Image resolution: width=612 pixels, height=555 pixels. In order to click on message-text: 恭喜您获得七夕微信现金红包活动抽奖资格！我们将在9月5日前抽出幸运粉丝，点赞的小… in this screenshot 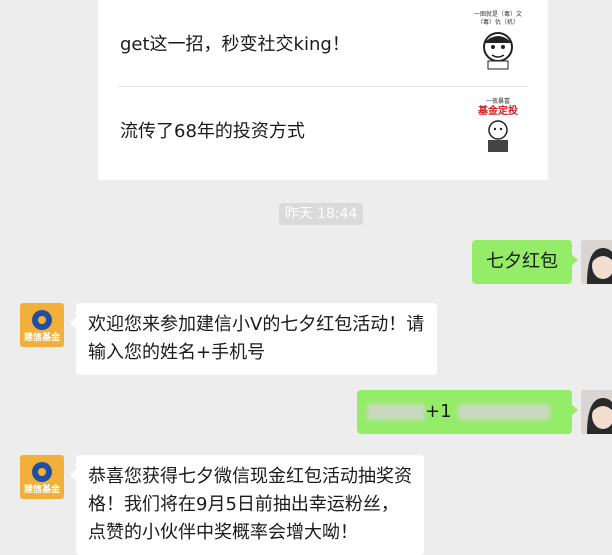, I will do `click(250, 504)`.